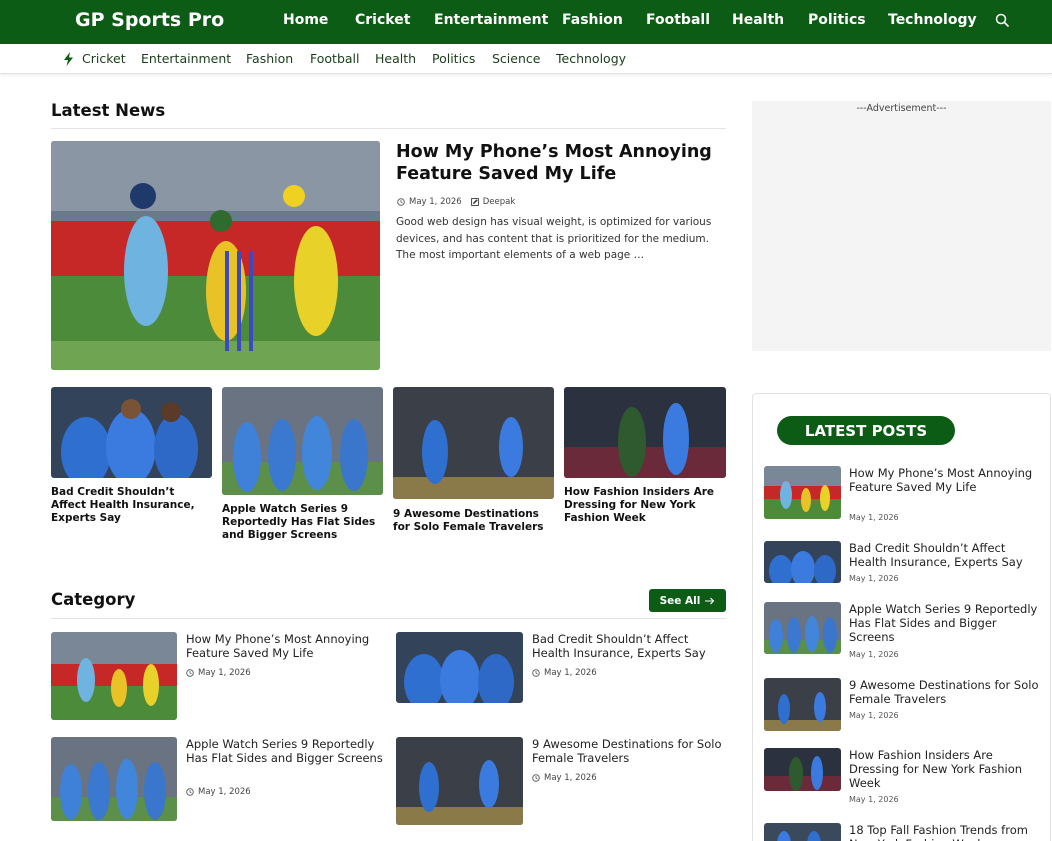 The width and height of the screenshot is (1052, 841). I want to click on nav-cricket: Cricket, so click(382, 20).